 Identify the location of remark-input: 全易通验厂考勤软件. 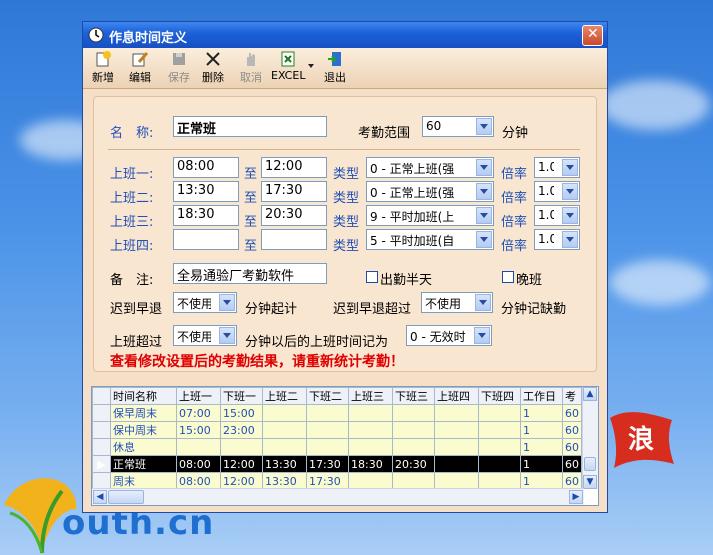
(250, 273).